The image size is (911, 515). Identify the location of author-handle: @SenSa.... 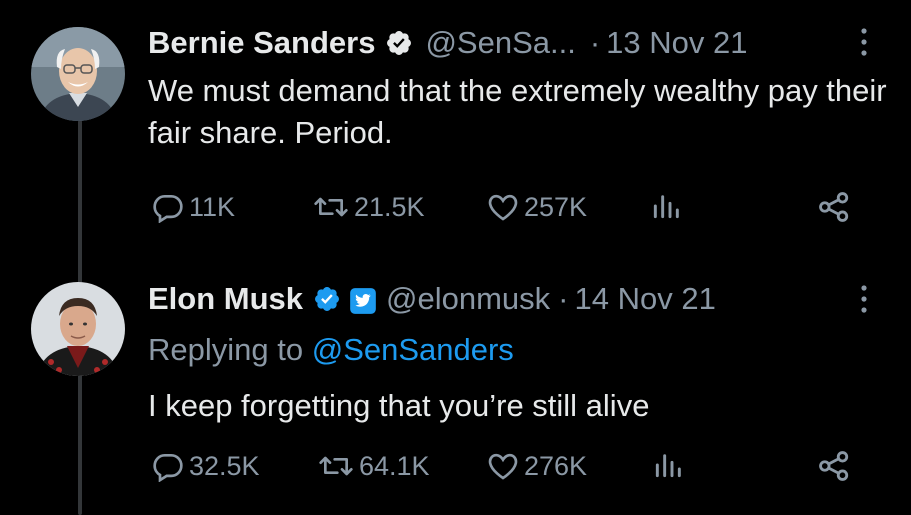
(500, 43).